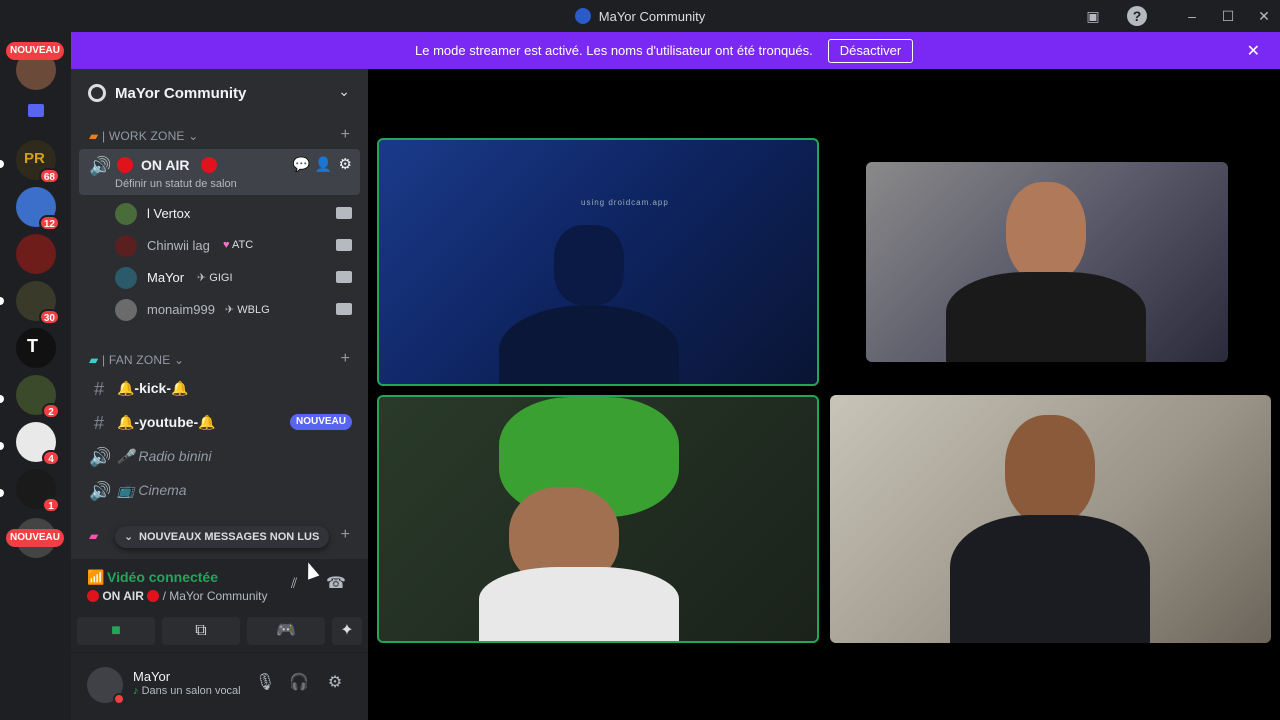  What do you see at coordinates (38, 209) in the screenshot?
I see `server-icon-avatar: 12` at bounding box center [38, 209].